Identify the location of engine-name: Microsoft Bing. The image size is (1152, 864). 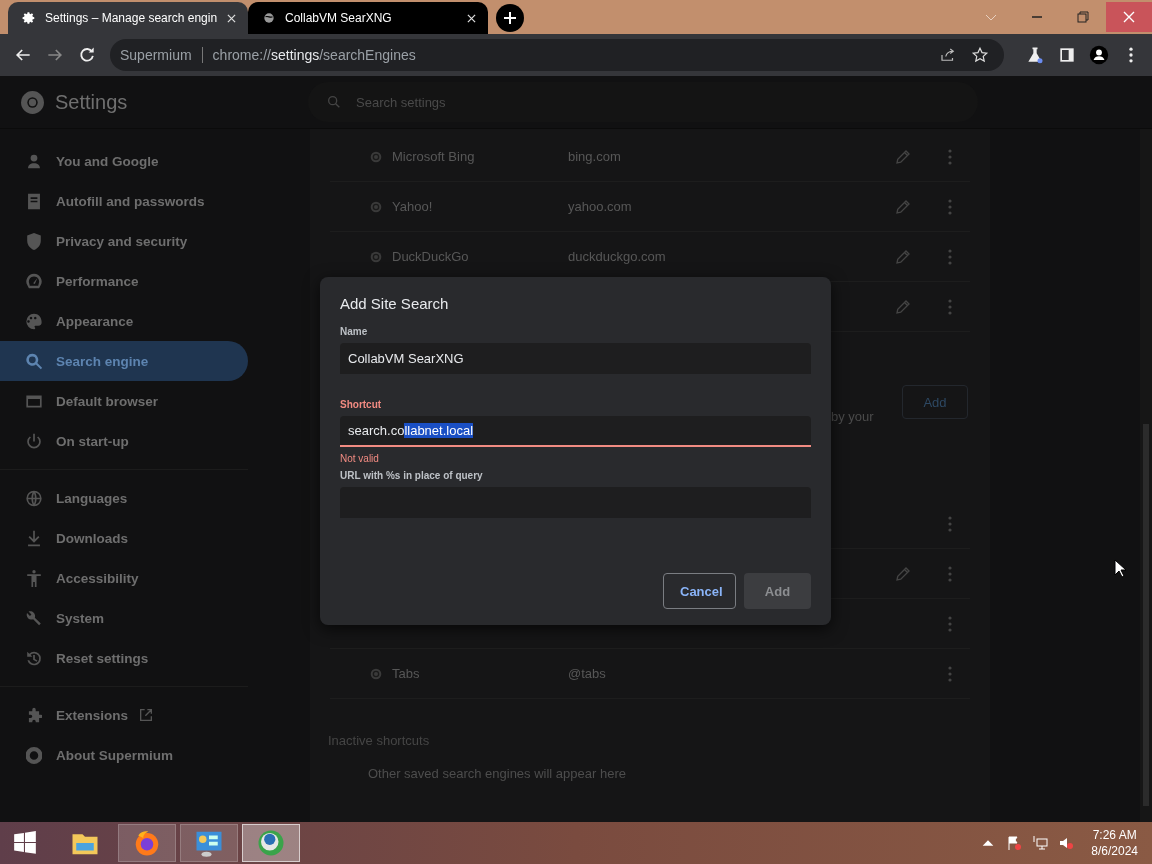
(434, 156).